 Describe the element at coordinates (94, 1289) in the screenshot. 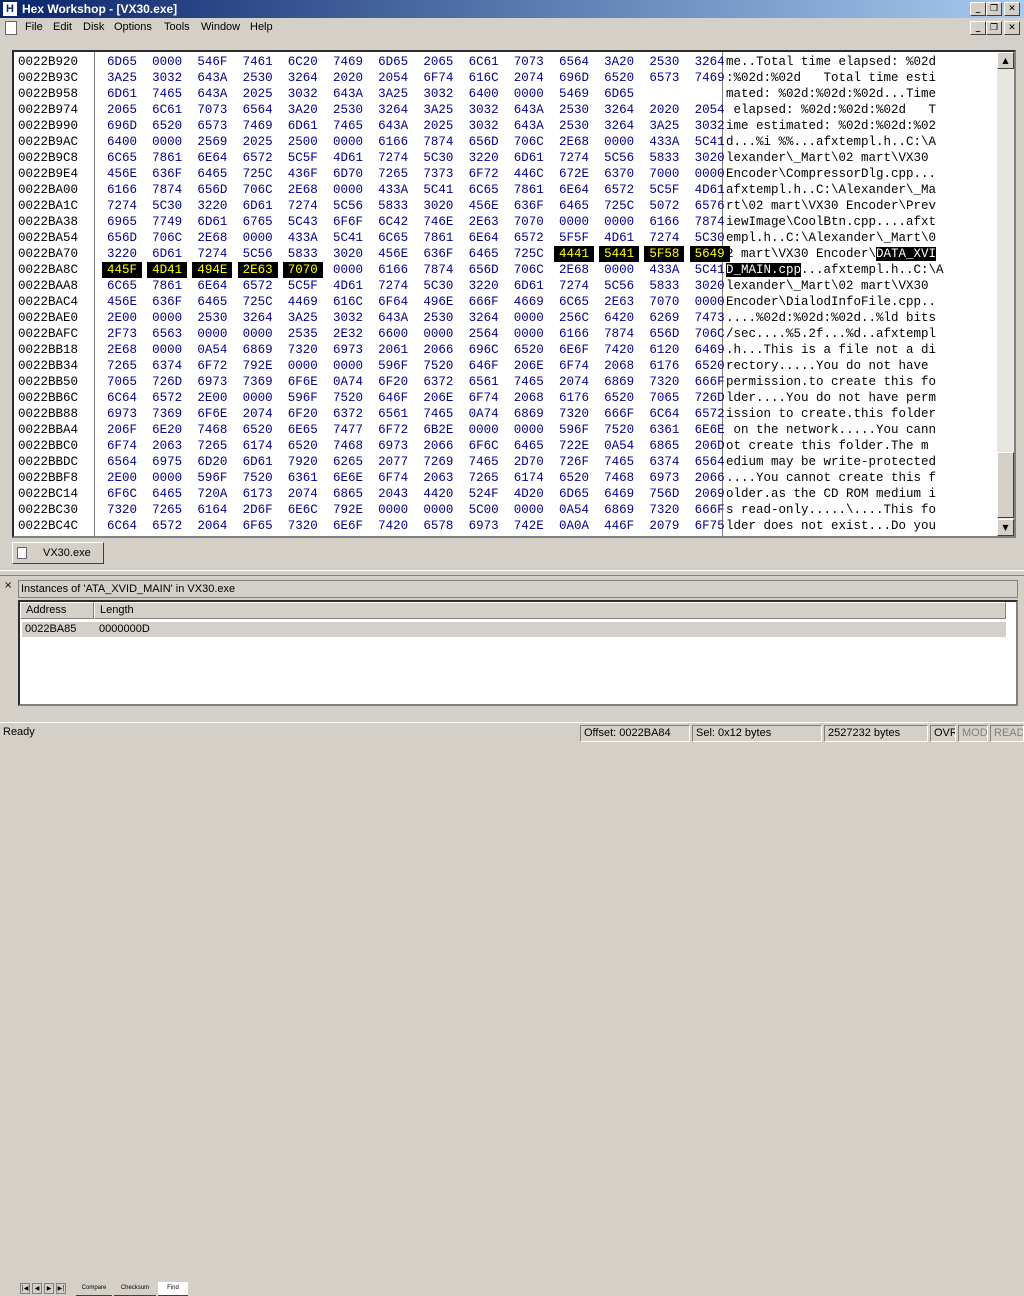

I see `tab-compare: Compare` at that location.